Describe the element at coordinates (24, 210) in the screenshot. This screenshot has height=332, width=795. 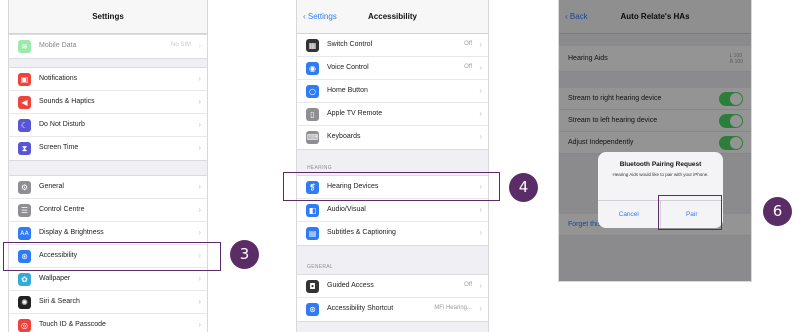
I see `sliders-icon: ☰` at that location.